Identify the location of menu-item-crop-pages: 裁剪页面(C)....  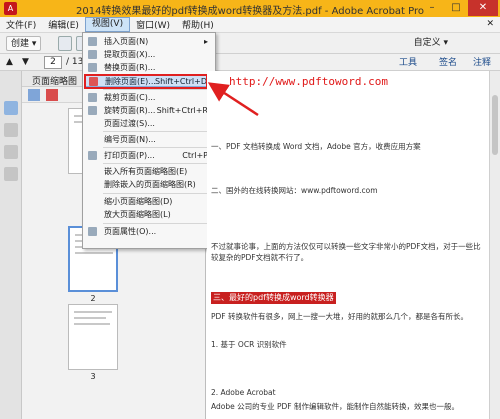
(149, 97).